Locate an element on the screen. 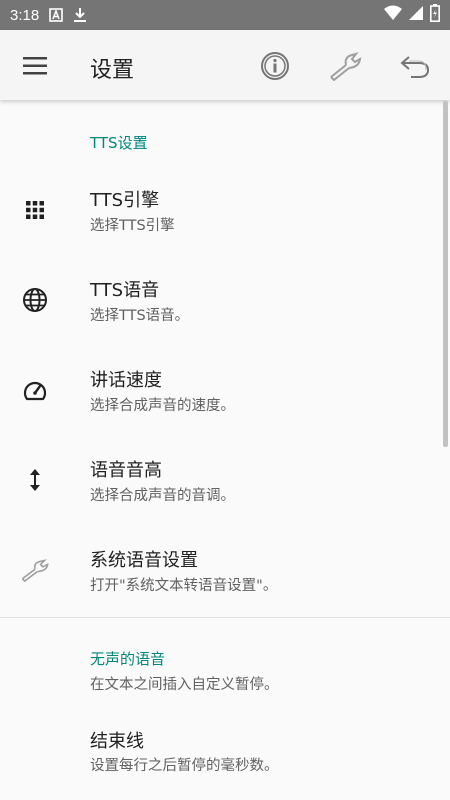  menu-icon is located at coordinates (35, 66).